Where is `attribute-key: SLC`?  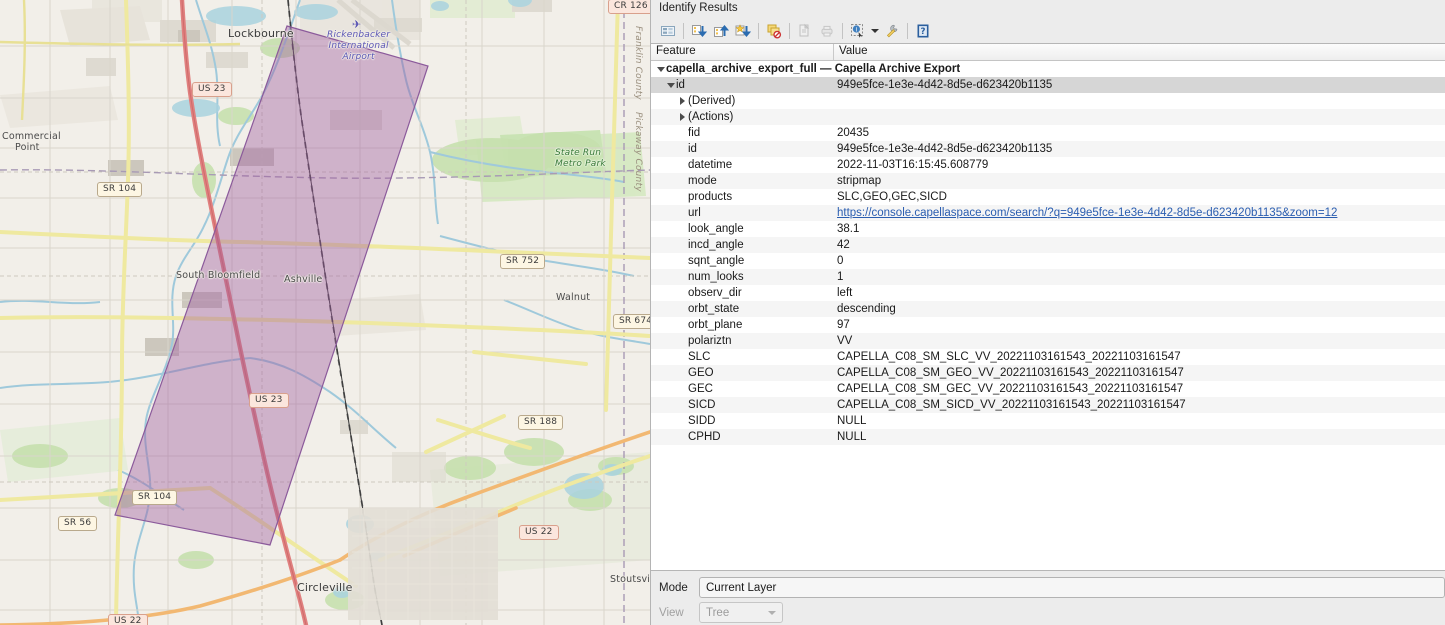
attribute-key: SLC is located at coordinates (699, 357).